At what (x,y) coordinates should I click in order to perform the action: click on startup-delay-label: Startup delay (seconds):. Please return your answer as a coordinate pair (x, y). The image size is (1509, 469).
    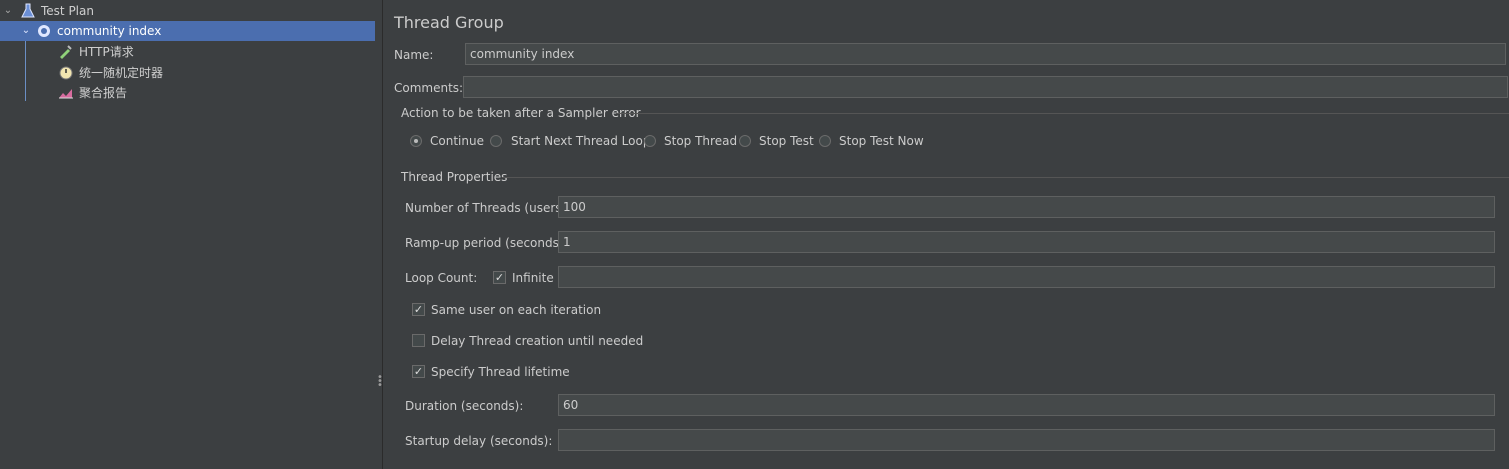
    Looking at the image, I should click on (479, 441).